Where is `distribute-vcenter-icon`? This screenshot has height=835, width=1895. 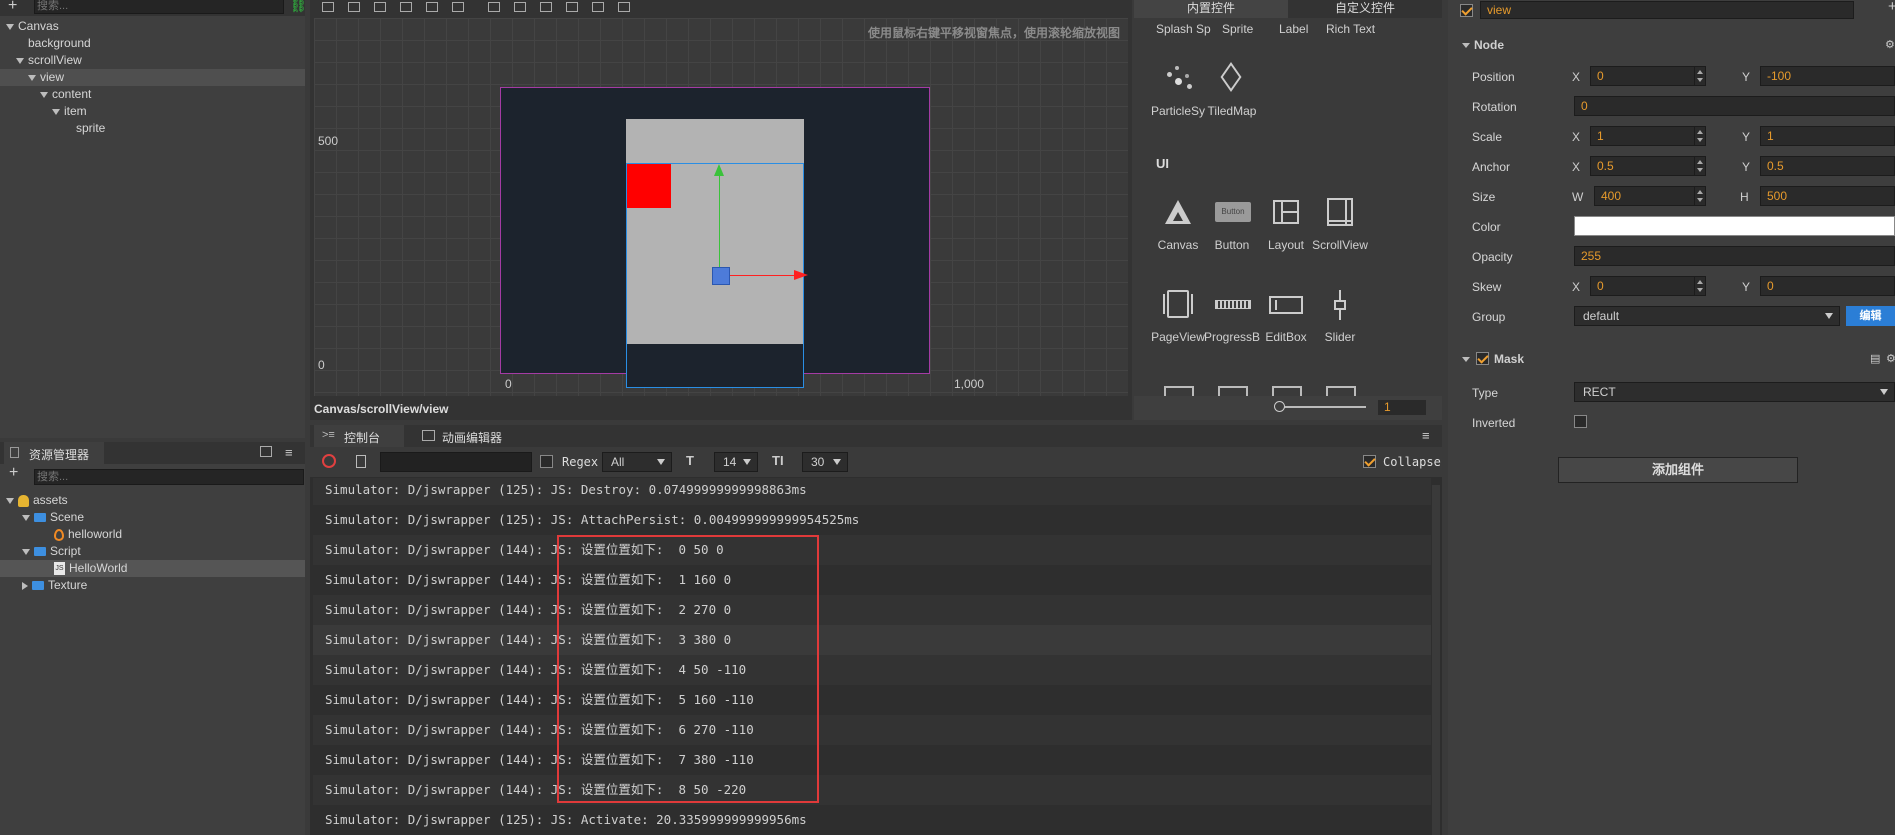
distribute-vcenter-icon is located at coordinates (598, 7).